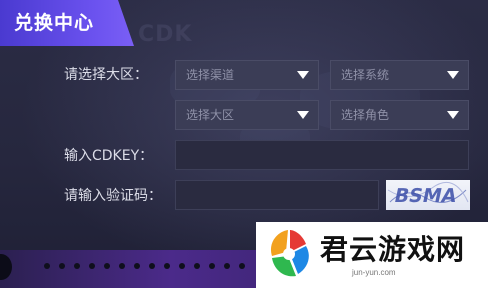  I want to click on cdkey-input, so click(322, 155).